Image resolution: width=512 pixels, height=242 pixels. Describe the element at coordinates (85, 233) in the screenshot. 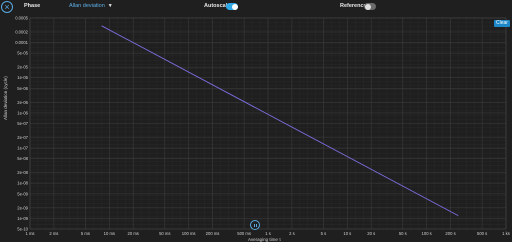

I see `x-tick-label: 5 ms` at that location.